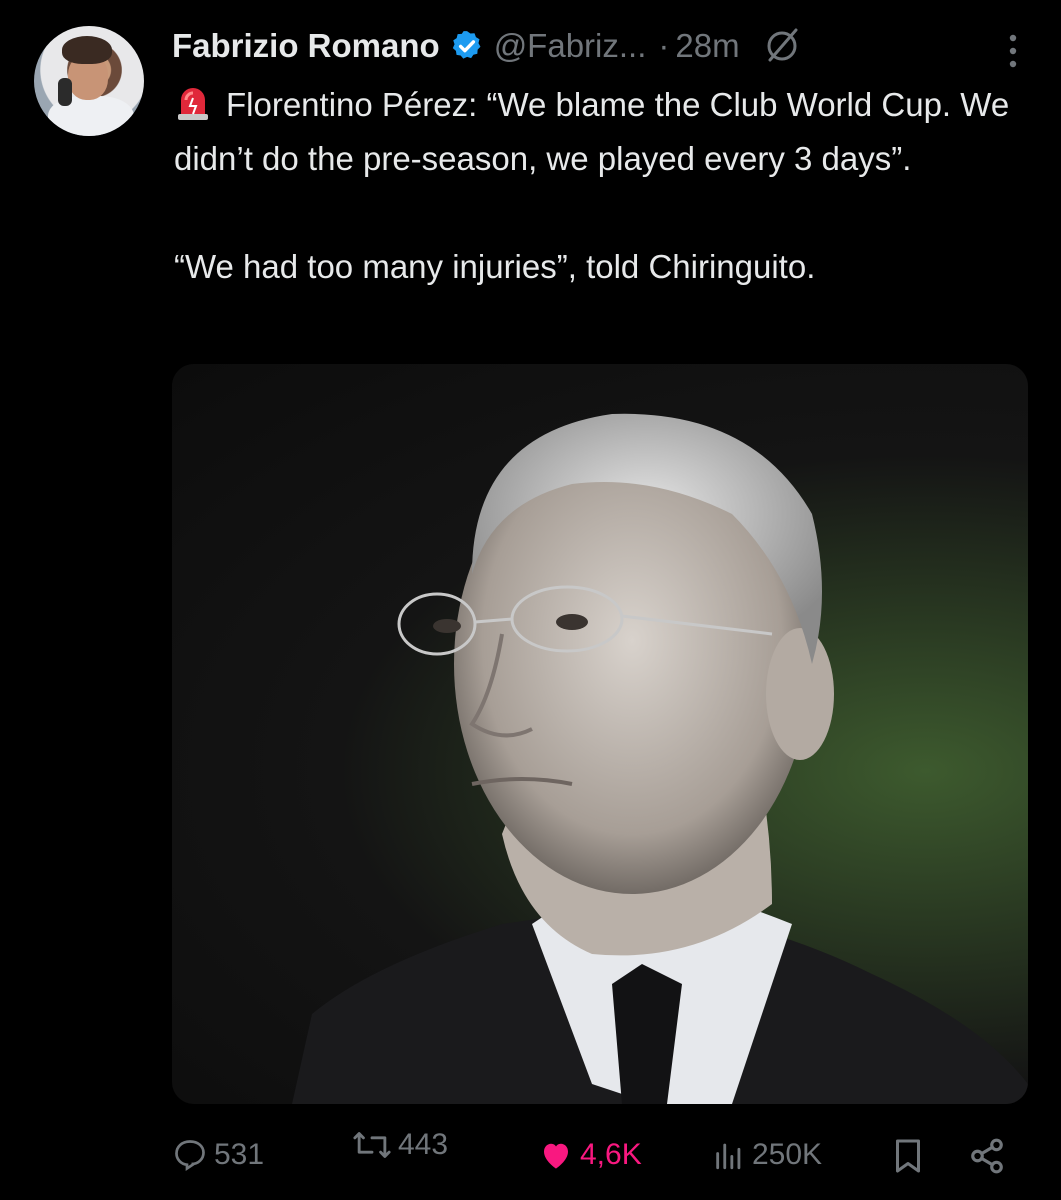 The image size is (1061, 1200). I want to click on more-options-icon, so click(1013, 51).